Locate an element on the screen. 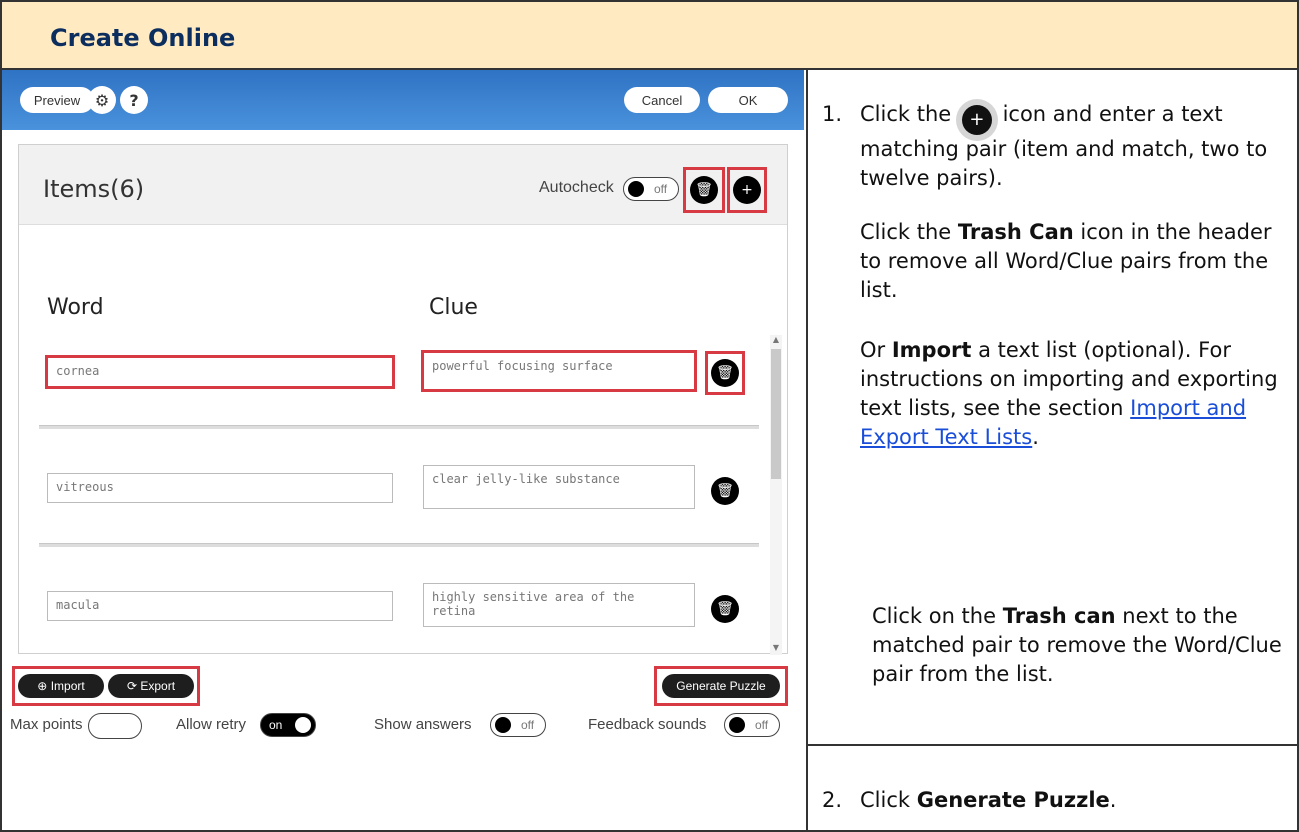  step-2-text: Click Generate Puzzle. is located at coordinates (1075, 800).